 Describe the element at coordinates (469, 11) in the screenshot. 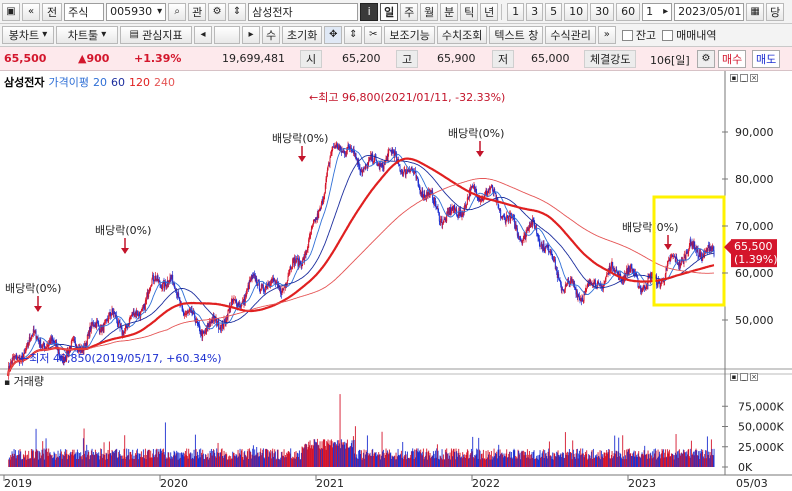

I see `period-tab-4: 틱` at that location.